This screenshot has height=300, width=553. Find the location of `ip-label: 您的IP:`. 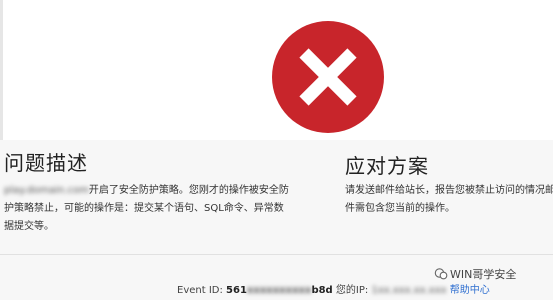

ip-label: 您的IP: is located at coordinates (352, 290).